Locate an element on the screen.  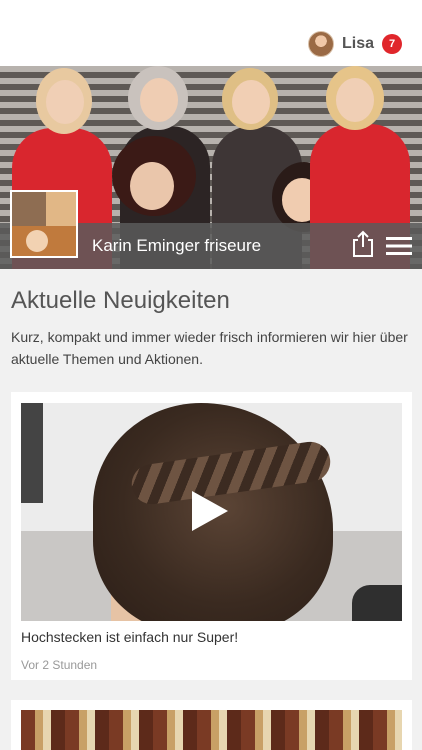
section-title: Aktuelle Neuigkeiten is located at coordinates (120, 300).